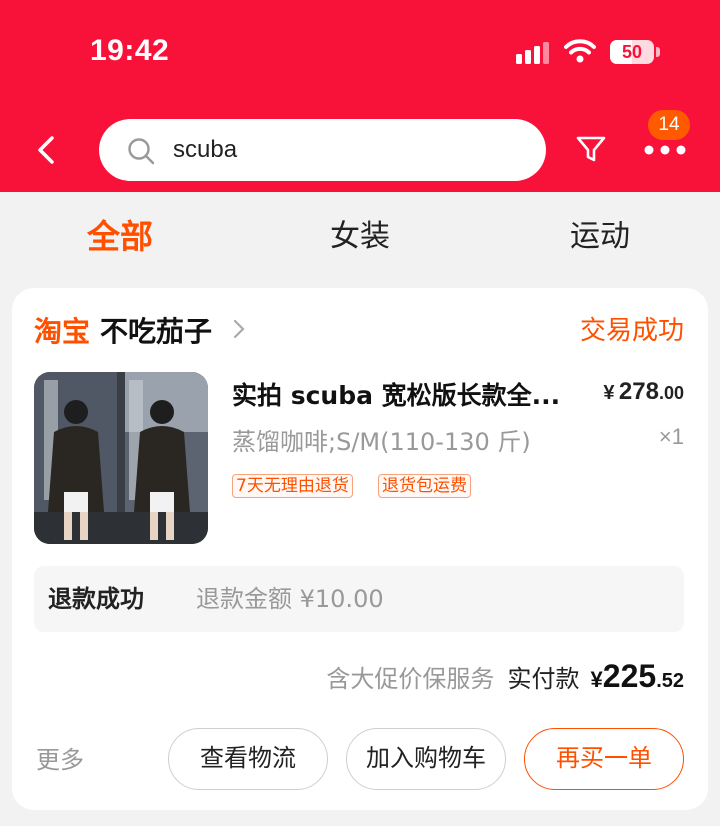 This screenshot has width=720, height=826. What do you see at coordinates (205, 149) in the screenshot?
I see `search-query: scuba` at bounding box center [205, 149].